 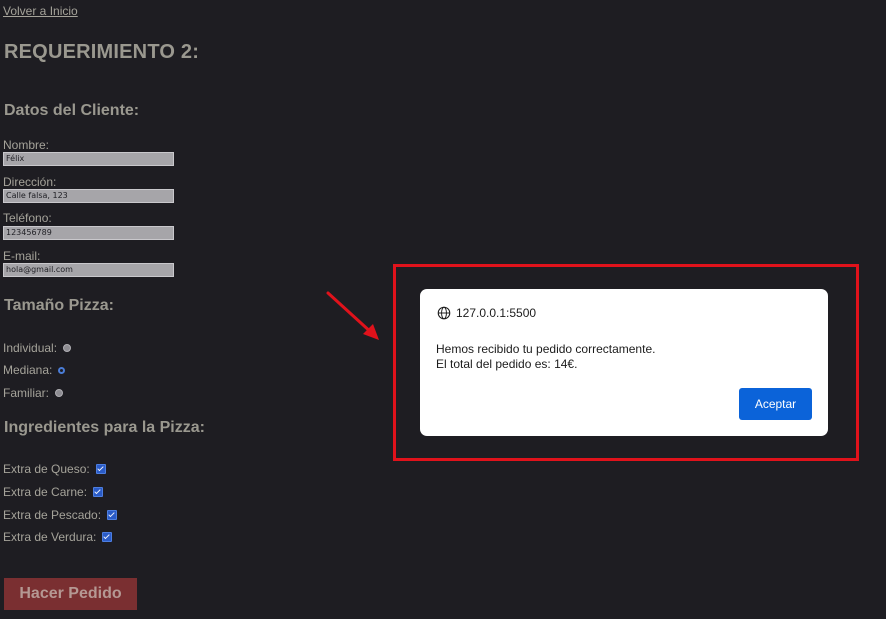 I want to click on red-arrow-annotation, so click(x=352, y=315).